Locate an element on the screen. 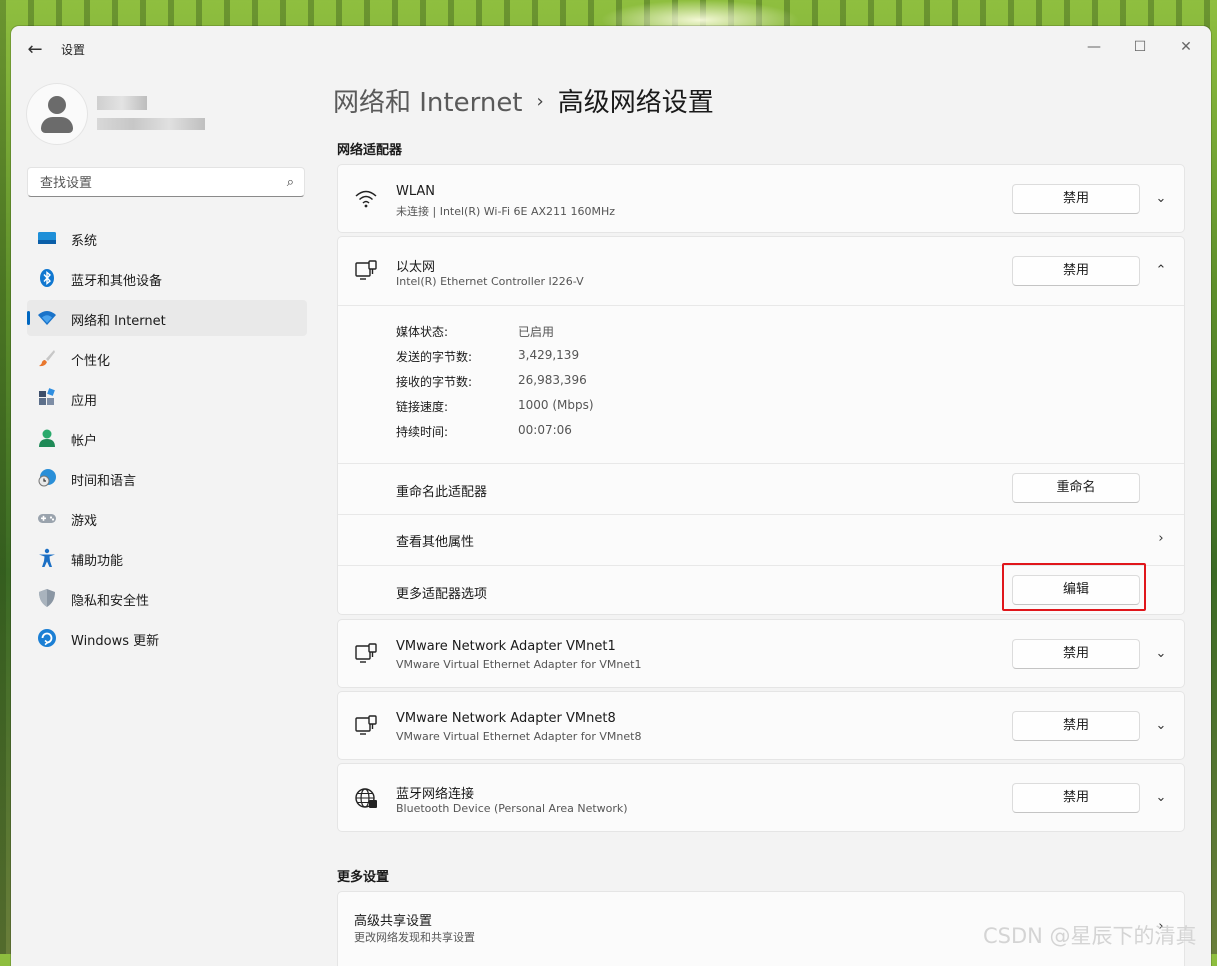 The height and width of the screenshot is (966, 1217). view-properties-label: 查看其他属性 is located at coordinates (435, 542).